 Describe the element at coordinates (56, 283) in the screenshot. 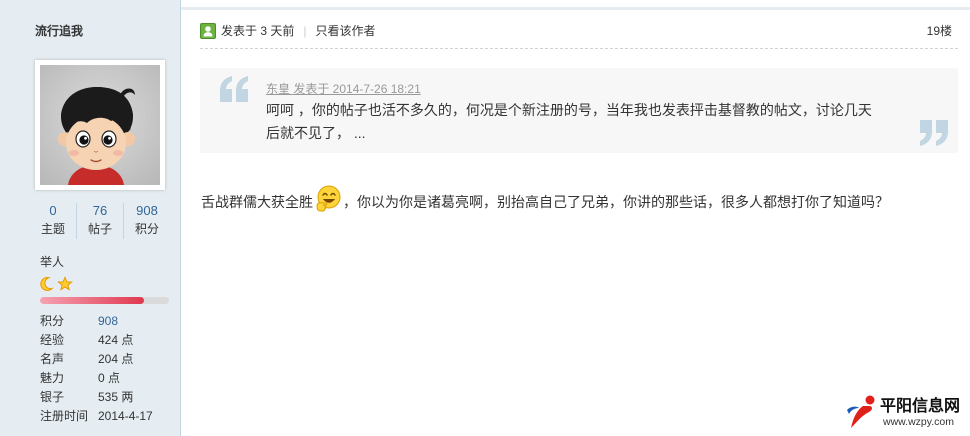

I see `rank-stars-icon` at that location.